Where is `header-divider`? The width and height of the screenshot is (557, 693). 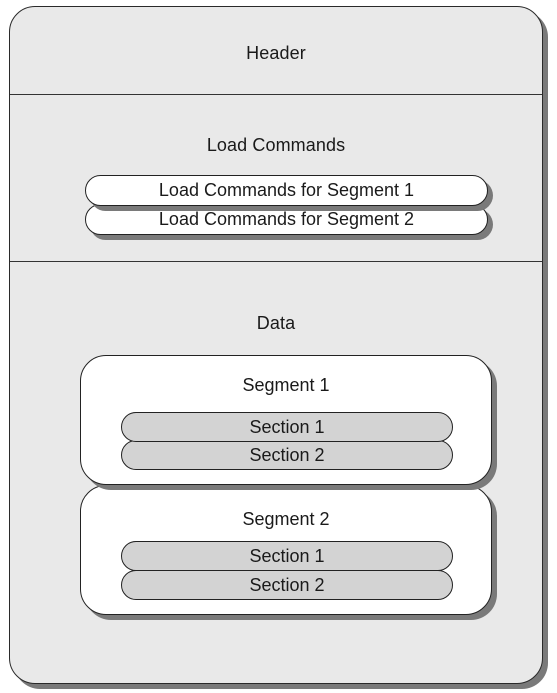
header-divider is located at coordinates (276, 94).